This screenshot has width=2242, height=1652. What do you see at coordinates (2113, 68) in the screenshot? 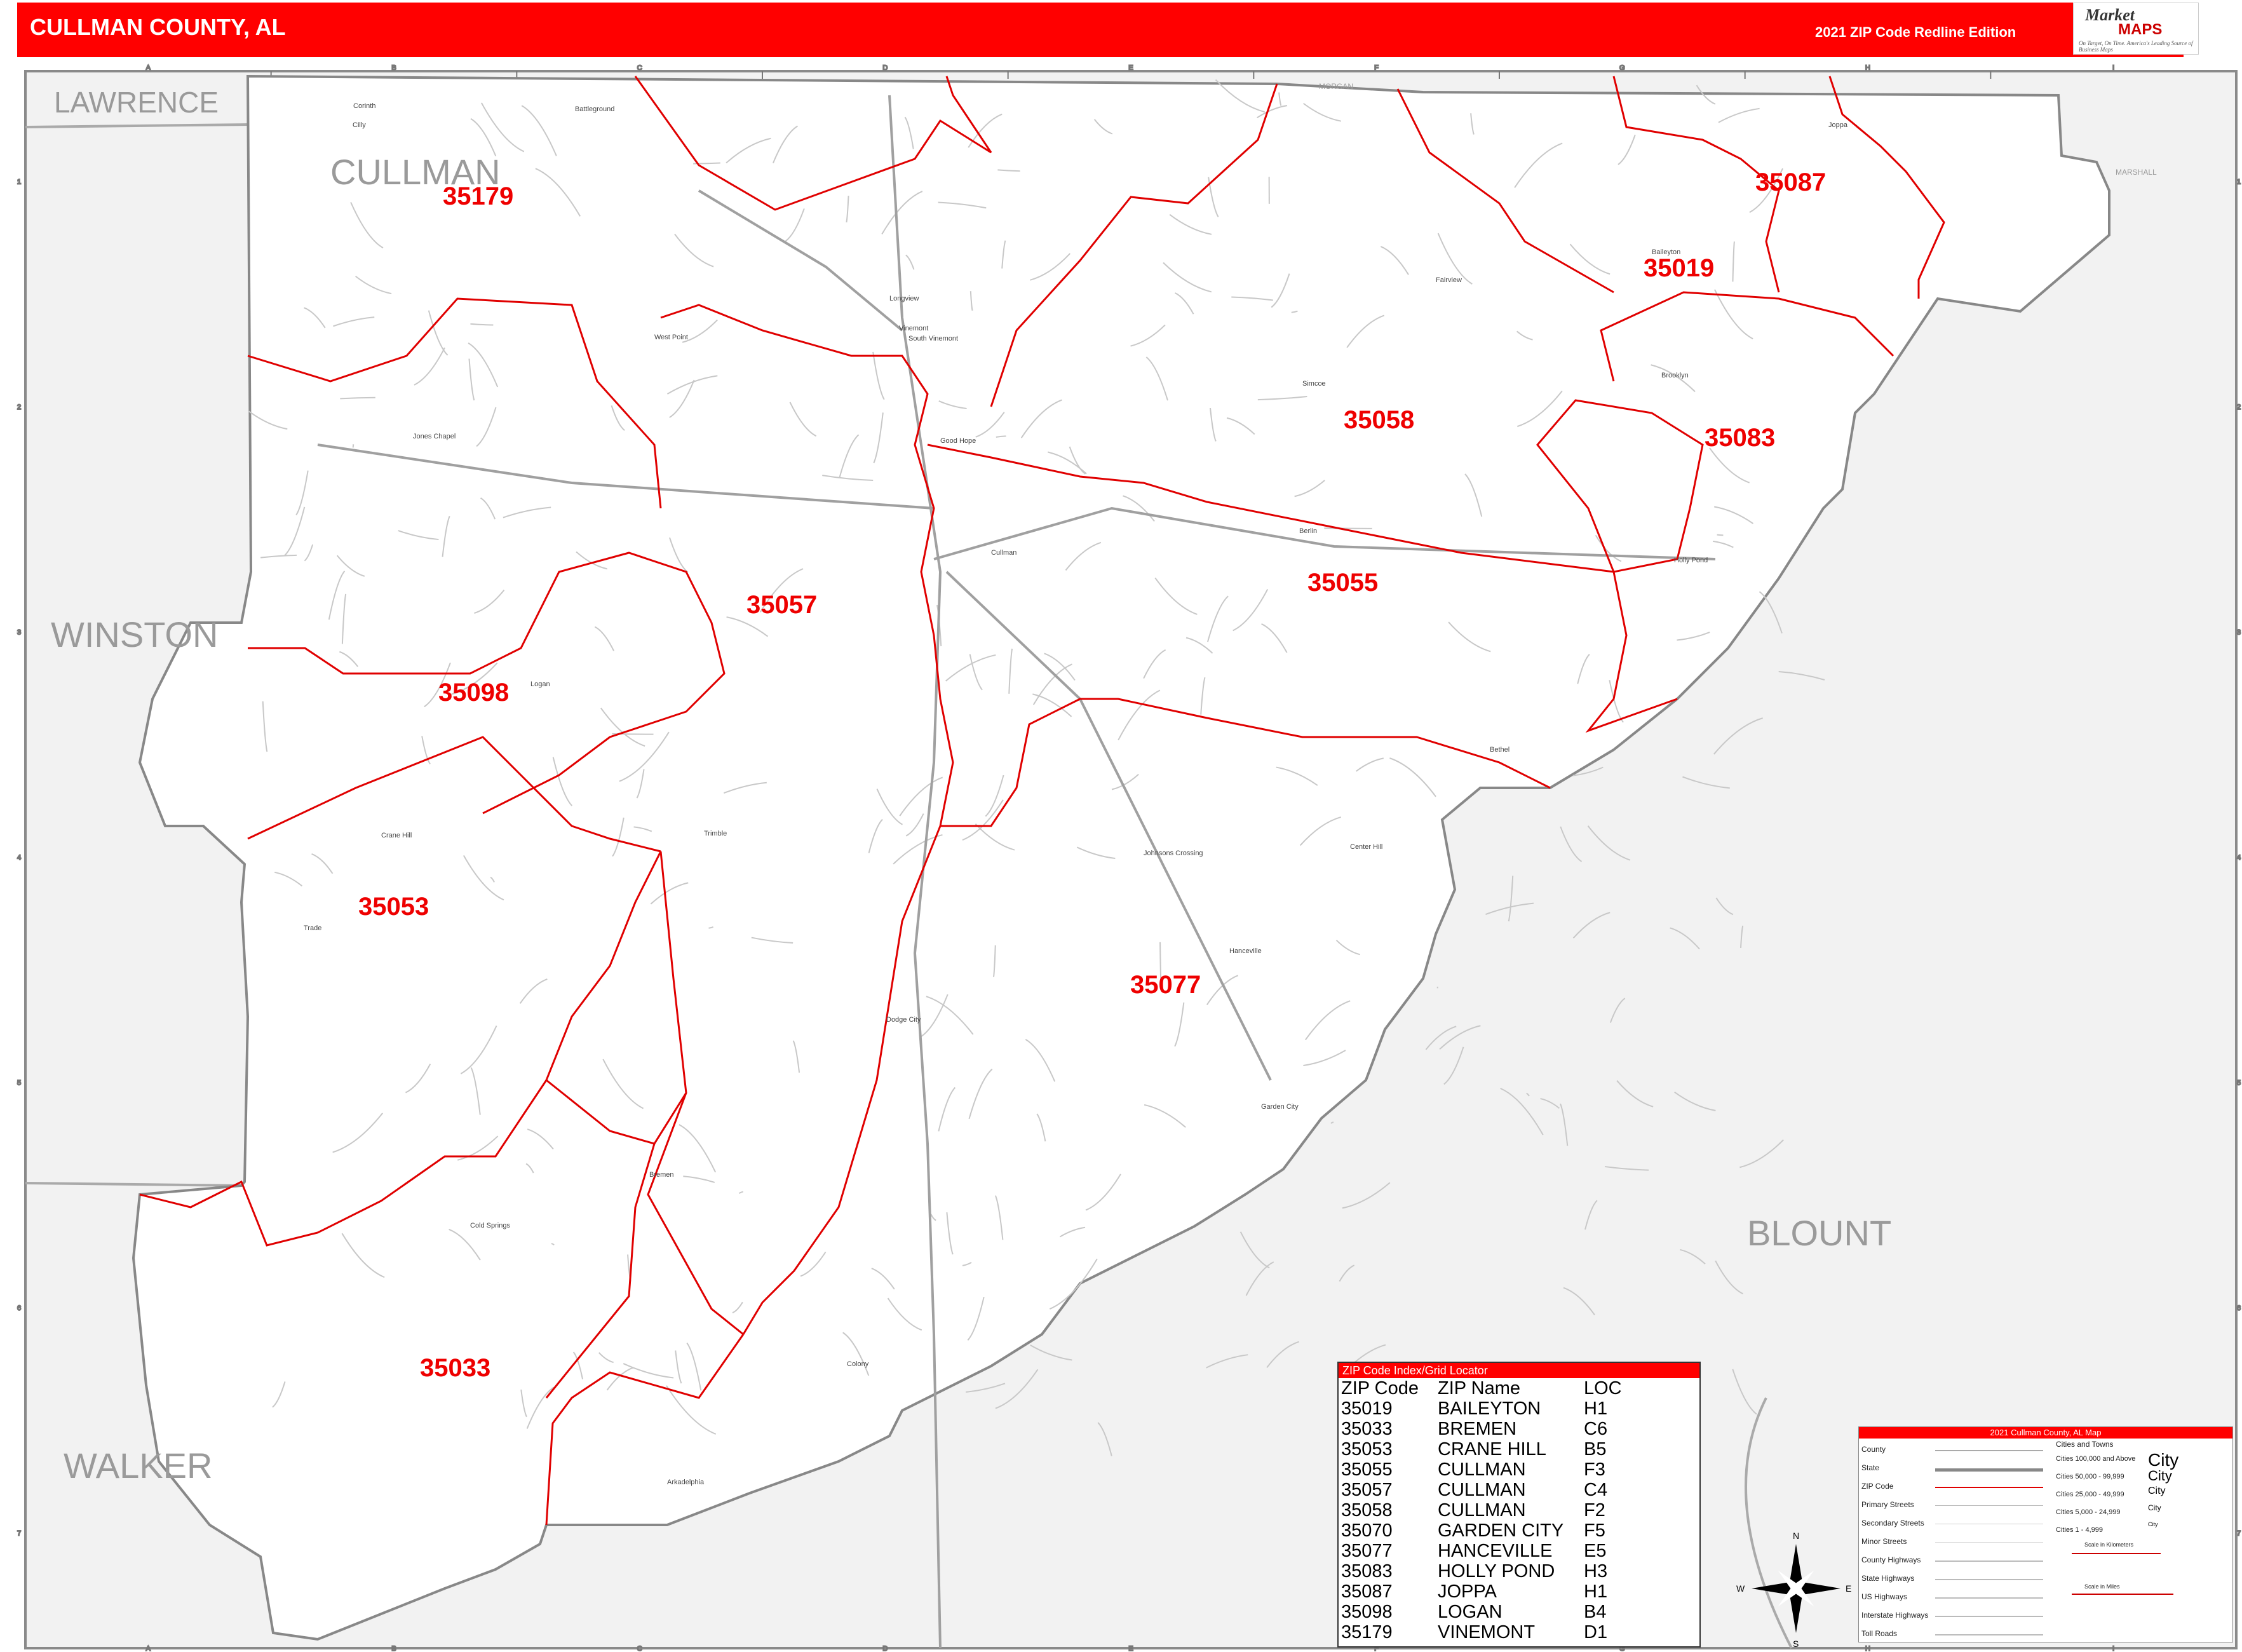
I see `grid-column-label: I` at bounding box center [2113, 68].